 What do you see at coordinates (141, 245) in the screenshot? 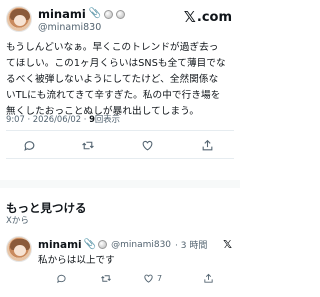
I see `reply-user-handle: @minami830` at bounding box center [141, 245].